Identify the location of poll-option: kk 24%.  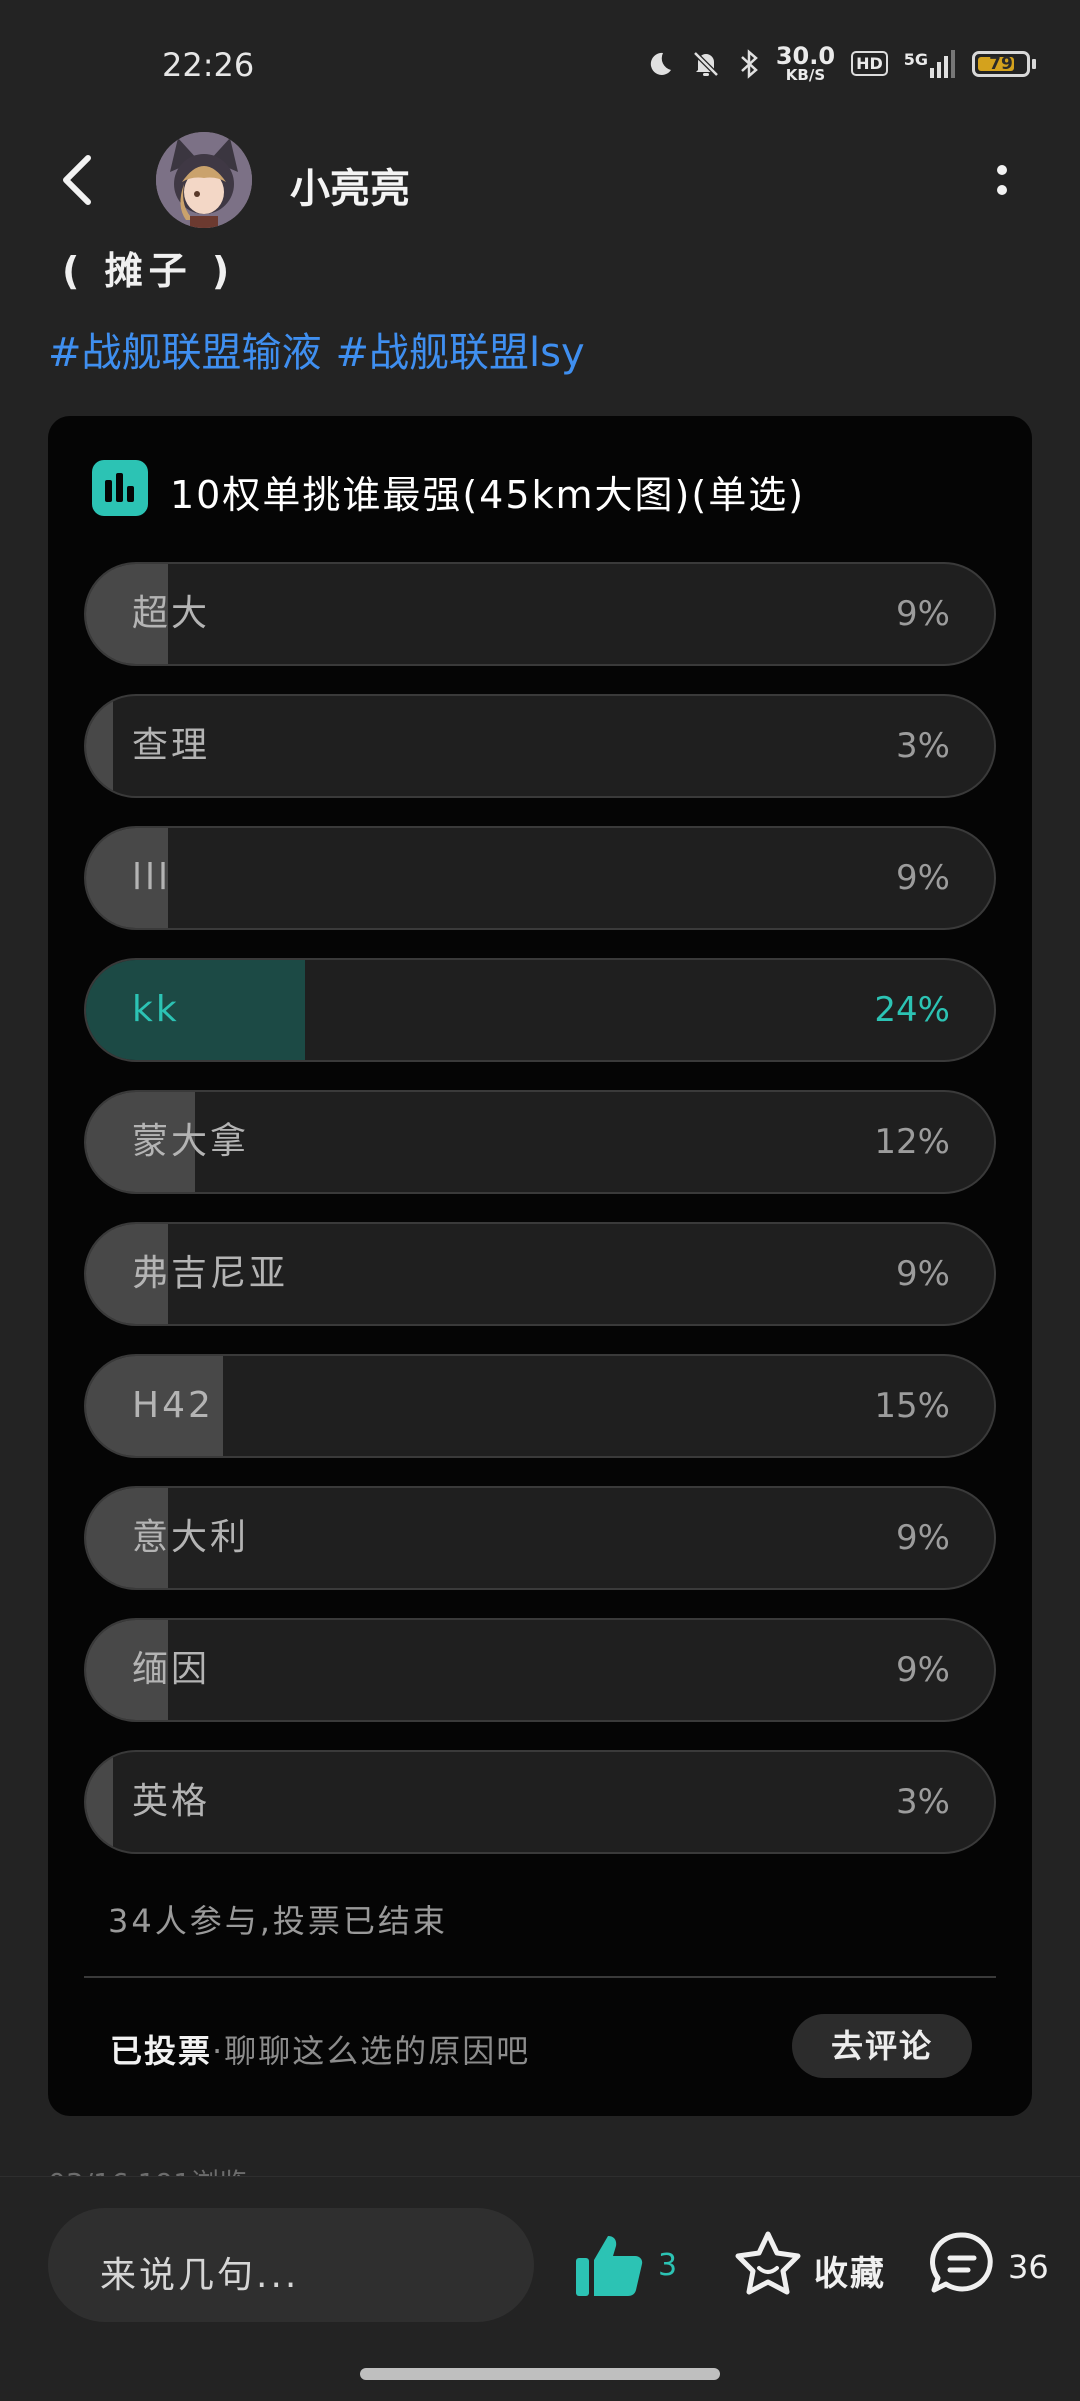
(540, 1010).